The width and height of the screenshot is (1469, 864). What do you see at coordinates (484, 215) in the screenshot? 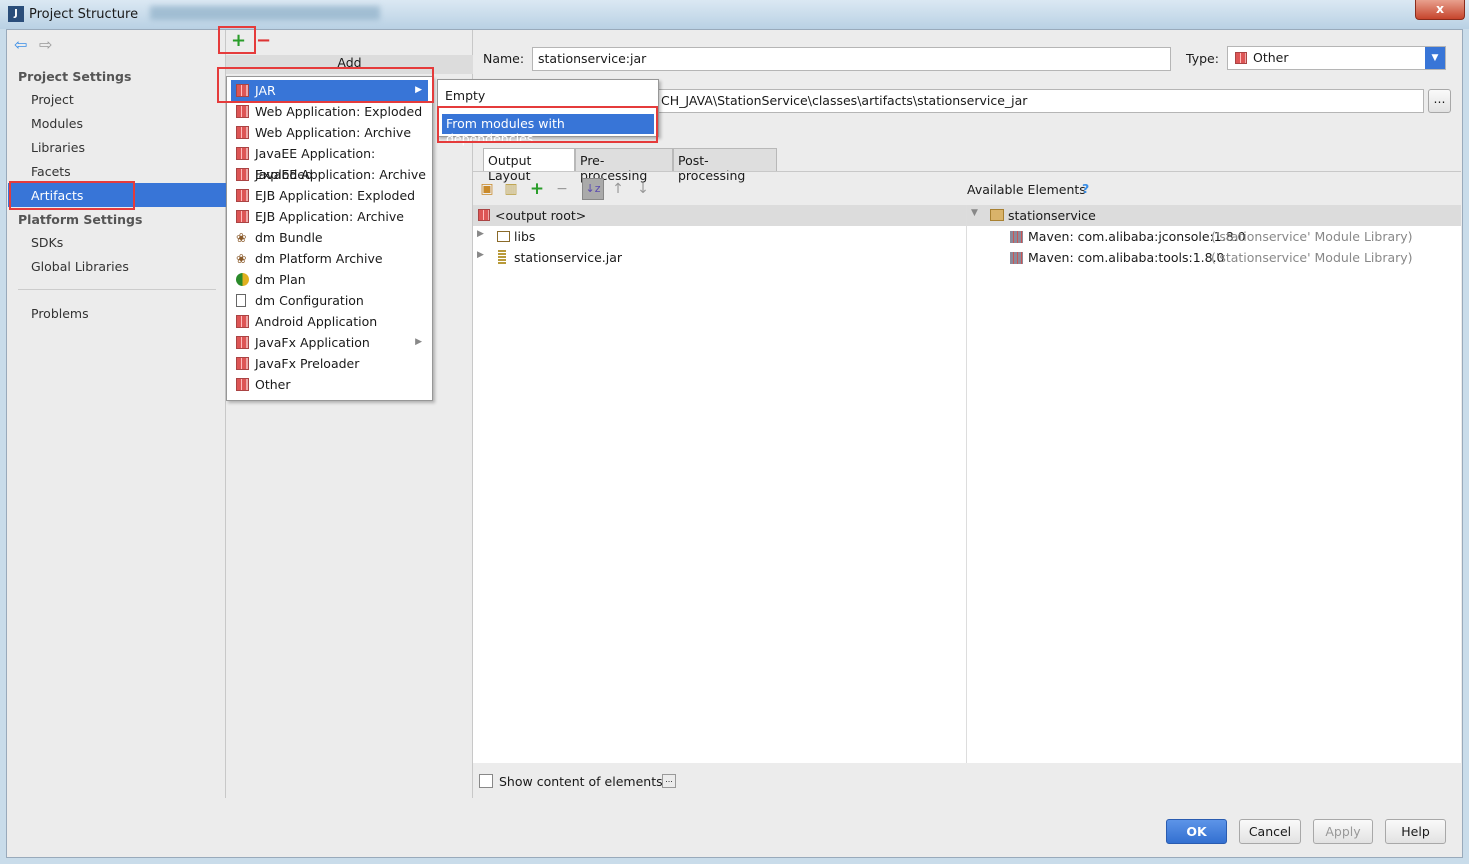
I see `jar-icon` at bounding box center [484, 215].